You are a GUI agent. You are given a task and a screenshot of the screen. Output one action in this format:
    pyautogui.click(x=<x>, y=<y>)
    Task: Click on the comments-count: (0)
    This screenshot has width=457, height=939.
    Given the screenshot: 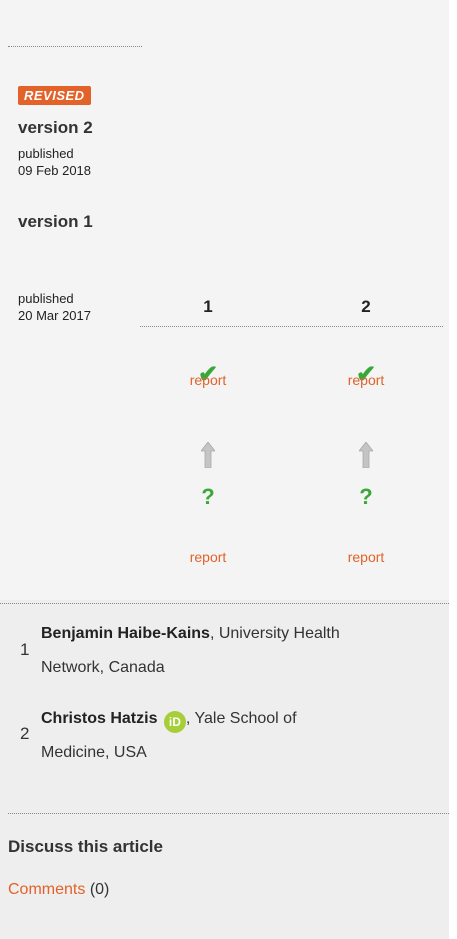 What is the action you would take?
    pyautogui.click(x=99, y=889)
    